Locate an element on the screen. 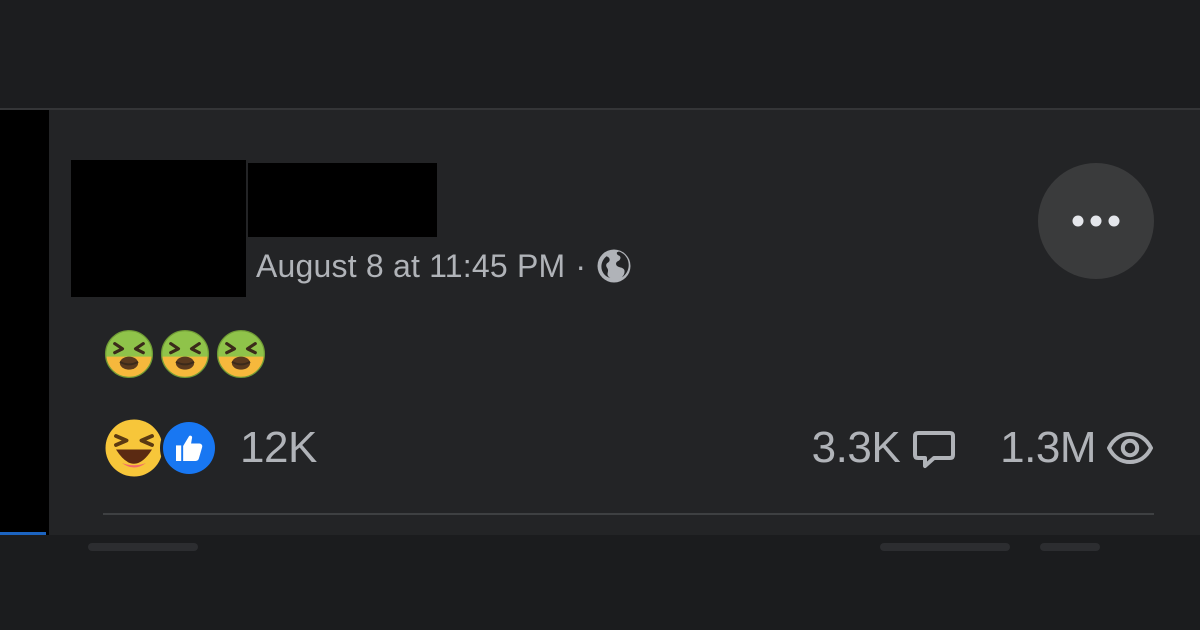  avatar-redacted is located at coordinates (158, 228).